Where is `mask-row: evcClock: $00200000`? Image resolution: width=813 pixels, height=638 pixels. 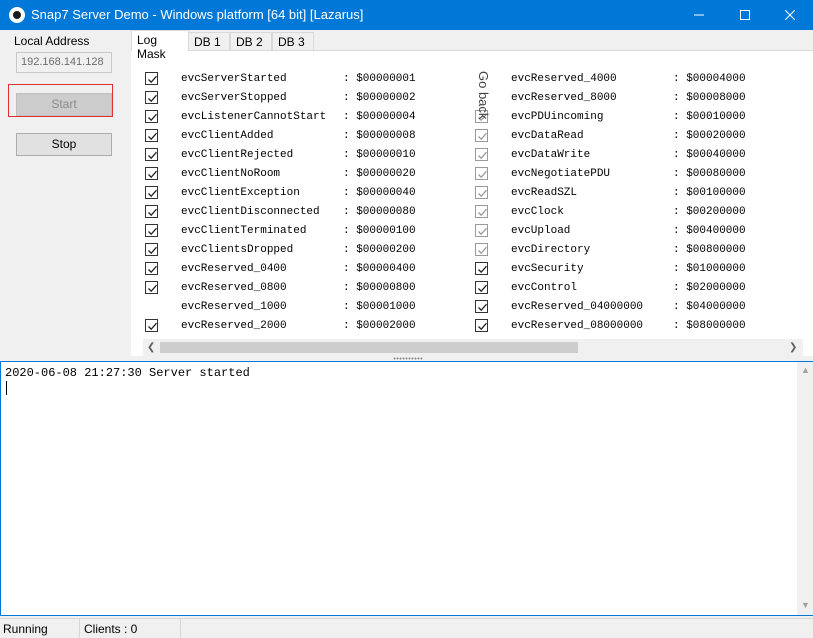
mask-row: evcClock: $00200000 is located at coordinates (631, 211).